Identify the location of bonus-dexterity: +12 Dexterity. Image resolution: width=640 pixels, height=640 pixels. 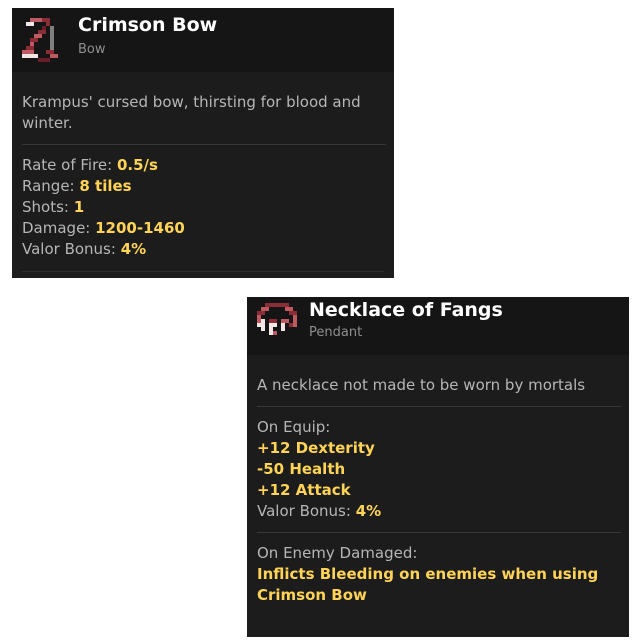
(316, 448).